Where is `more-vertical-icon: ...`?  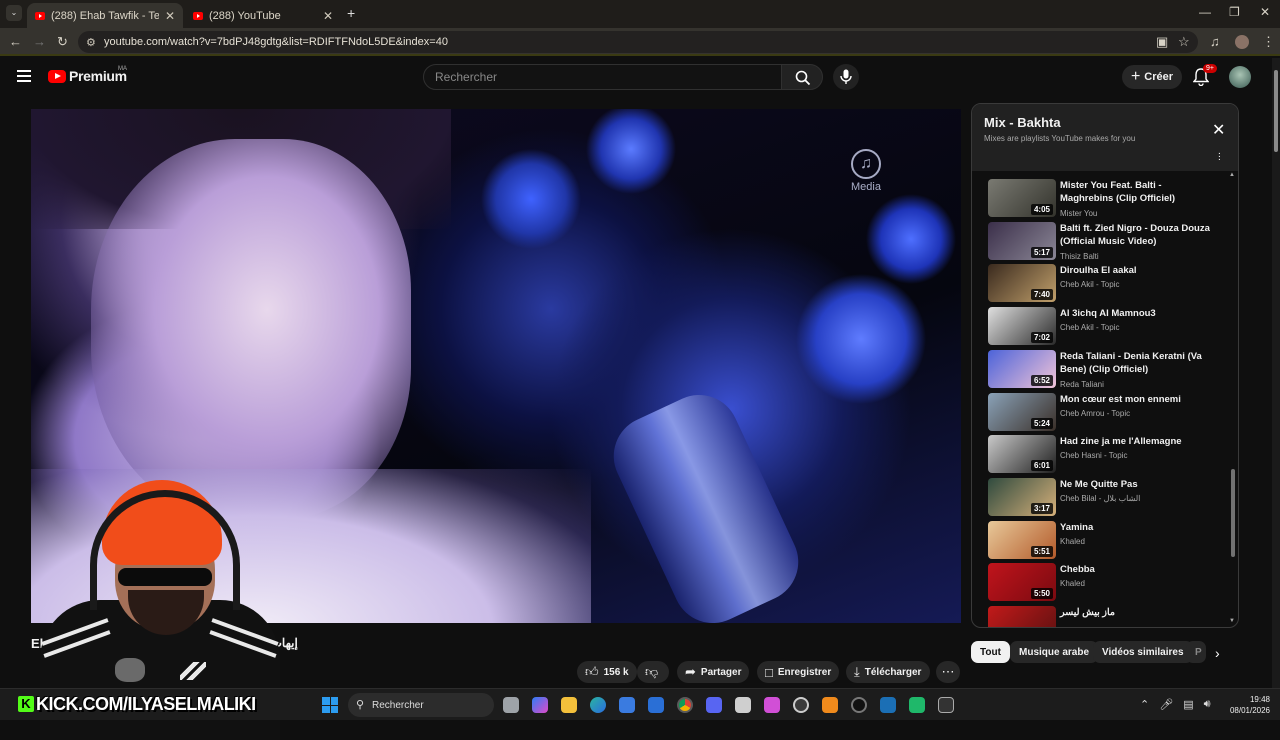
more-vertical-icon: ... is located at coordinates (1219, 155).